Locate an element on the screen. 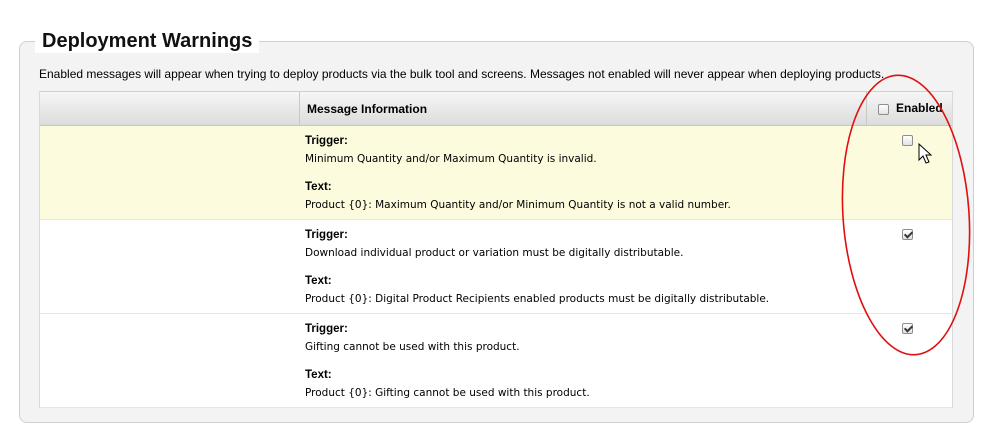 This screenshot has height=423, width=993. mouse-cursor-icon is located at coordinates (925, 153).